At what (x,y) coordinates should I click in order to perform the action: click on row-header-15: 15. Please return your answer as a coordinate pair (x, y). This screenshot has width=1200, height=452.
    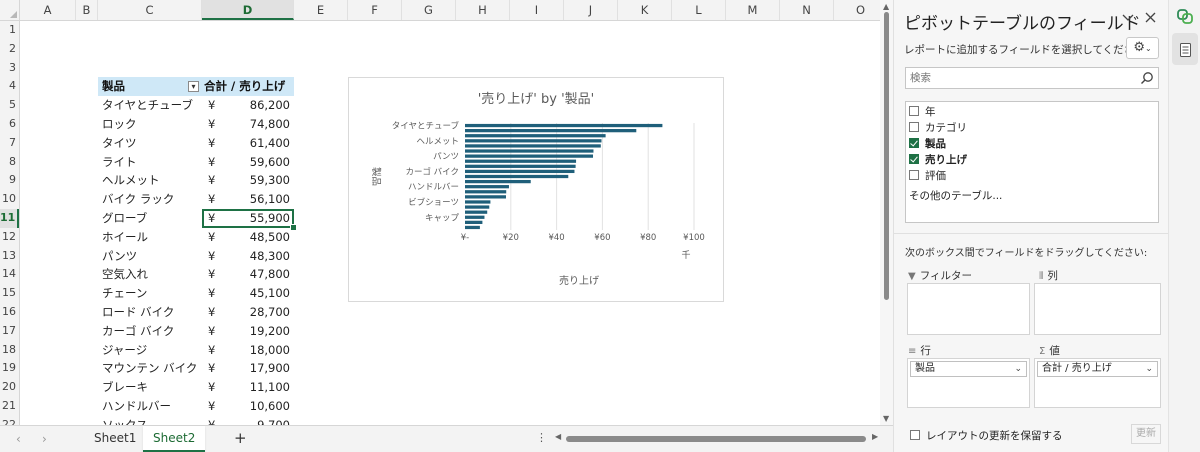
    Looking at the image, I should click on (9, 293).